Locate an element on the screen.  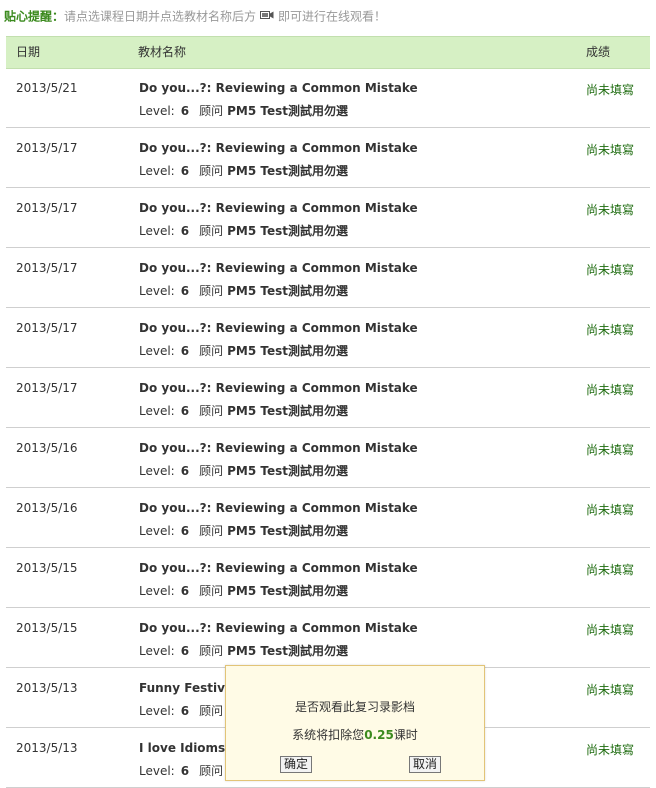
cancel-button: 取消 is located at coordinates (425, 764).